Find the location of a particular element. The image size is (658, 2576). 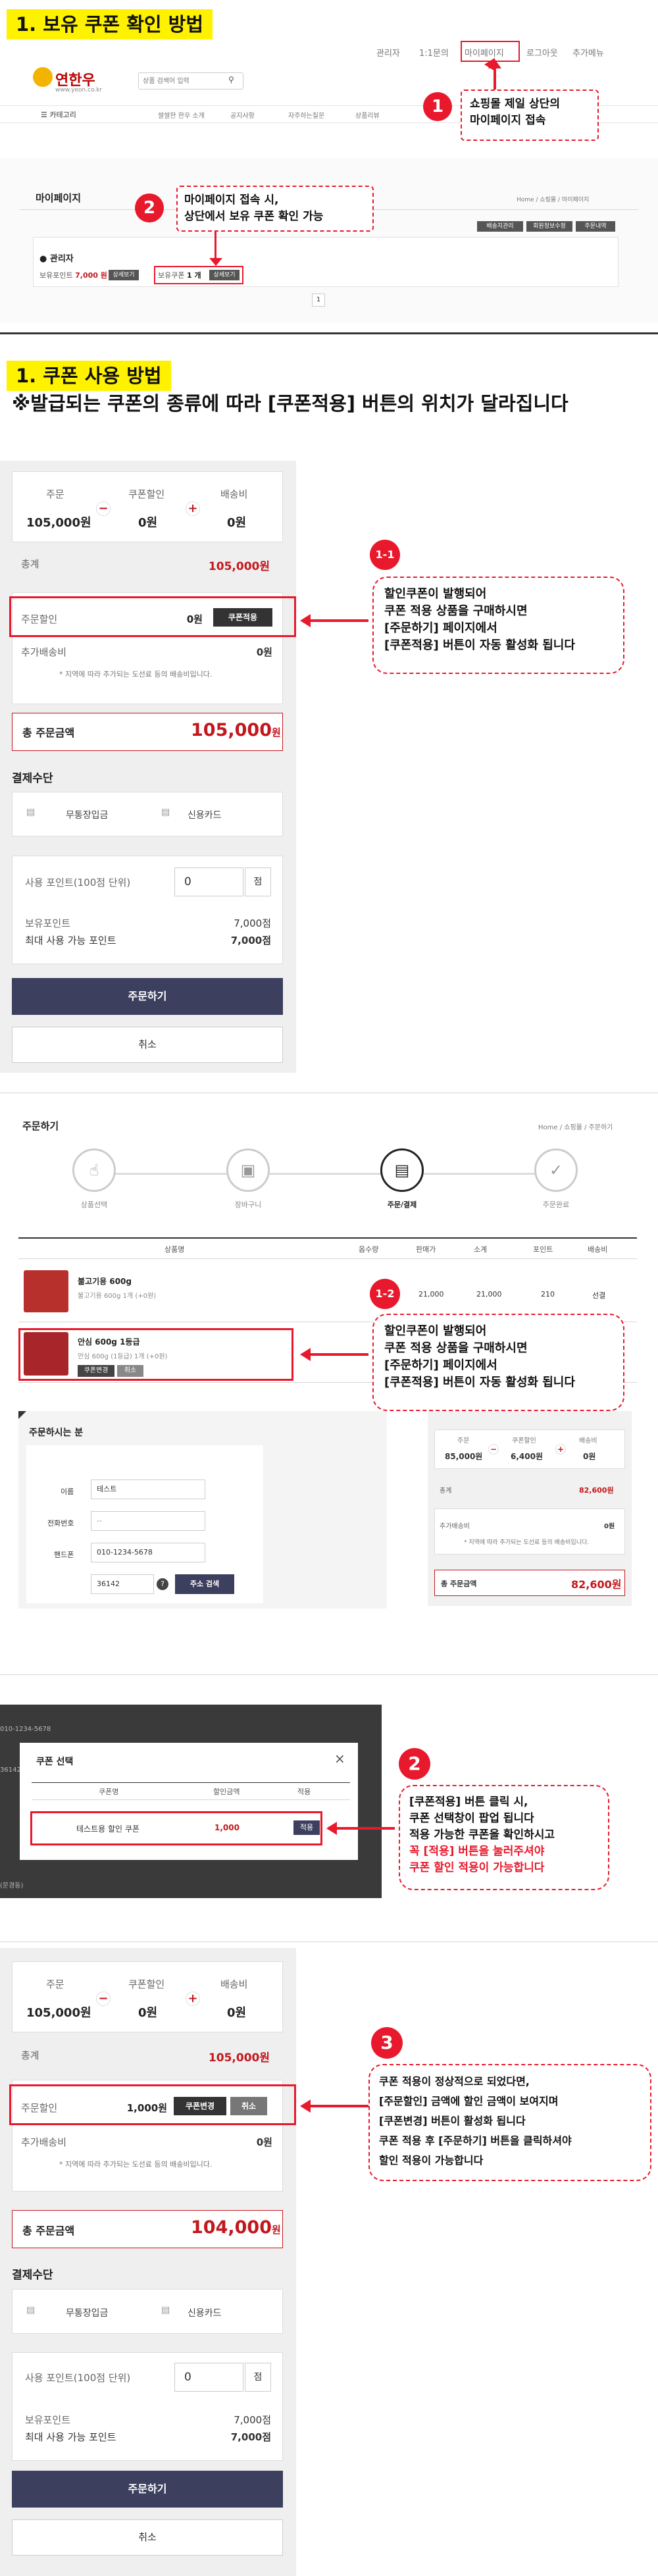

arrow-left-2b is located at coordinates (361, 1828).